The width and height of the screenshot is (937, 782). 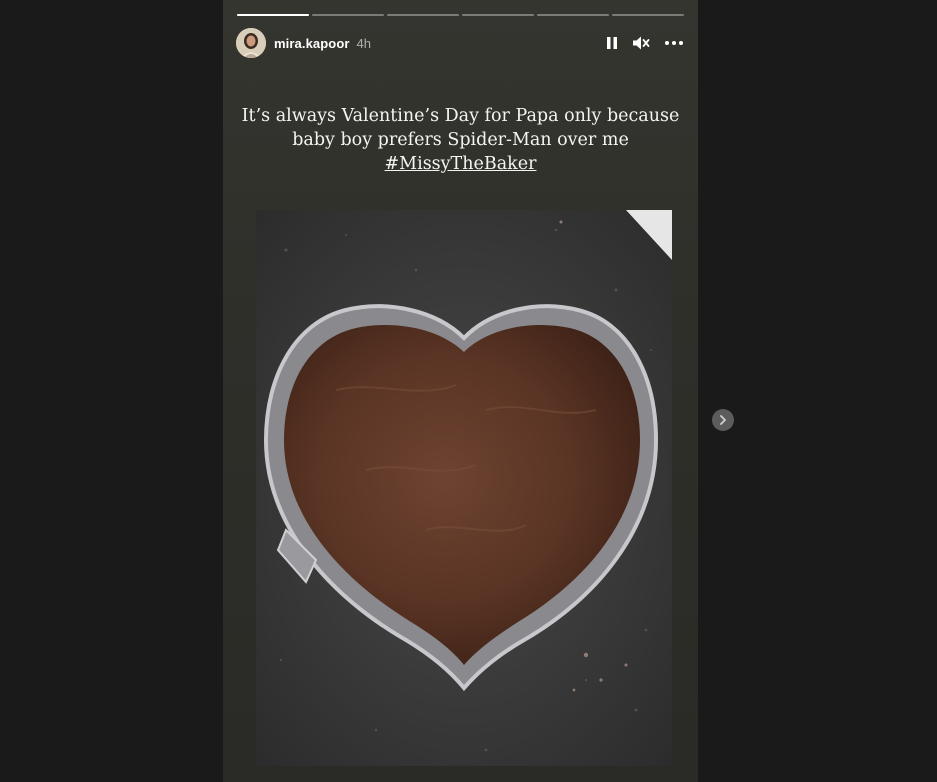 I want to click on story-controls, so click(x=645, y=43).